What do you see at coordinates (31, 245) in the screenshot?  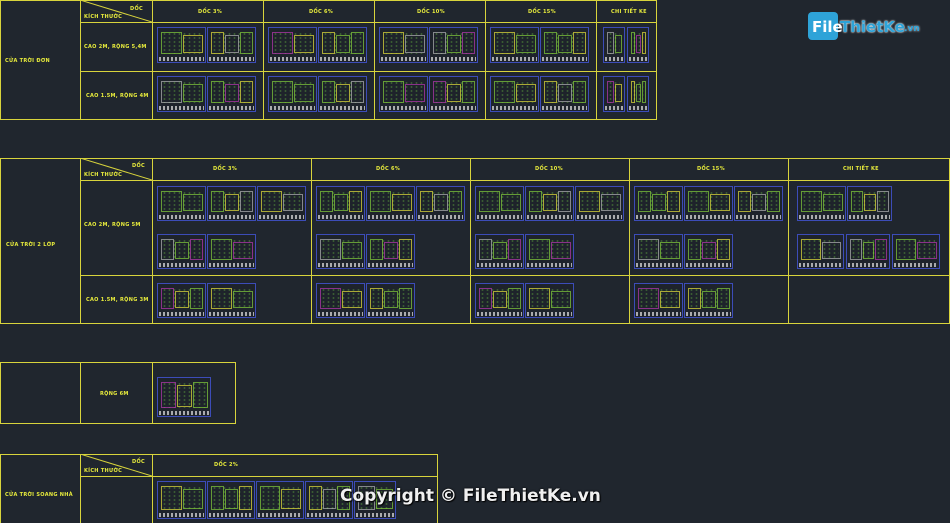 I see `table2-title: CỬA TRỜI 2 LỚP` at bounding box center [31, 245].